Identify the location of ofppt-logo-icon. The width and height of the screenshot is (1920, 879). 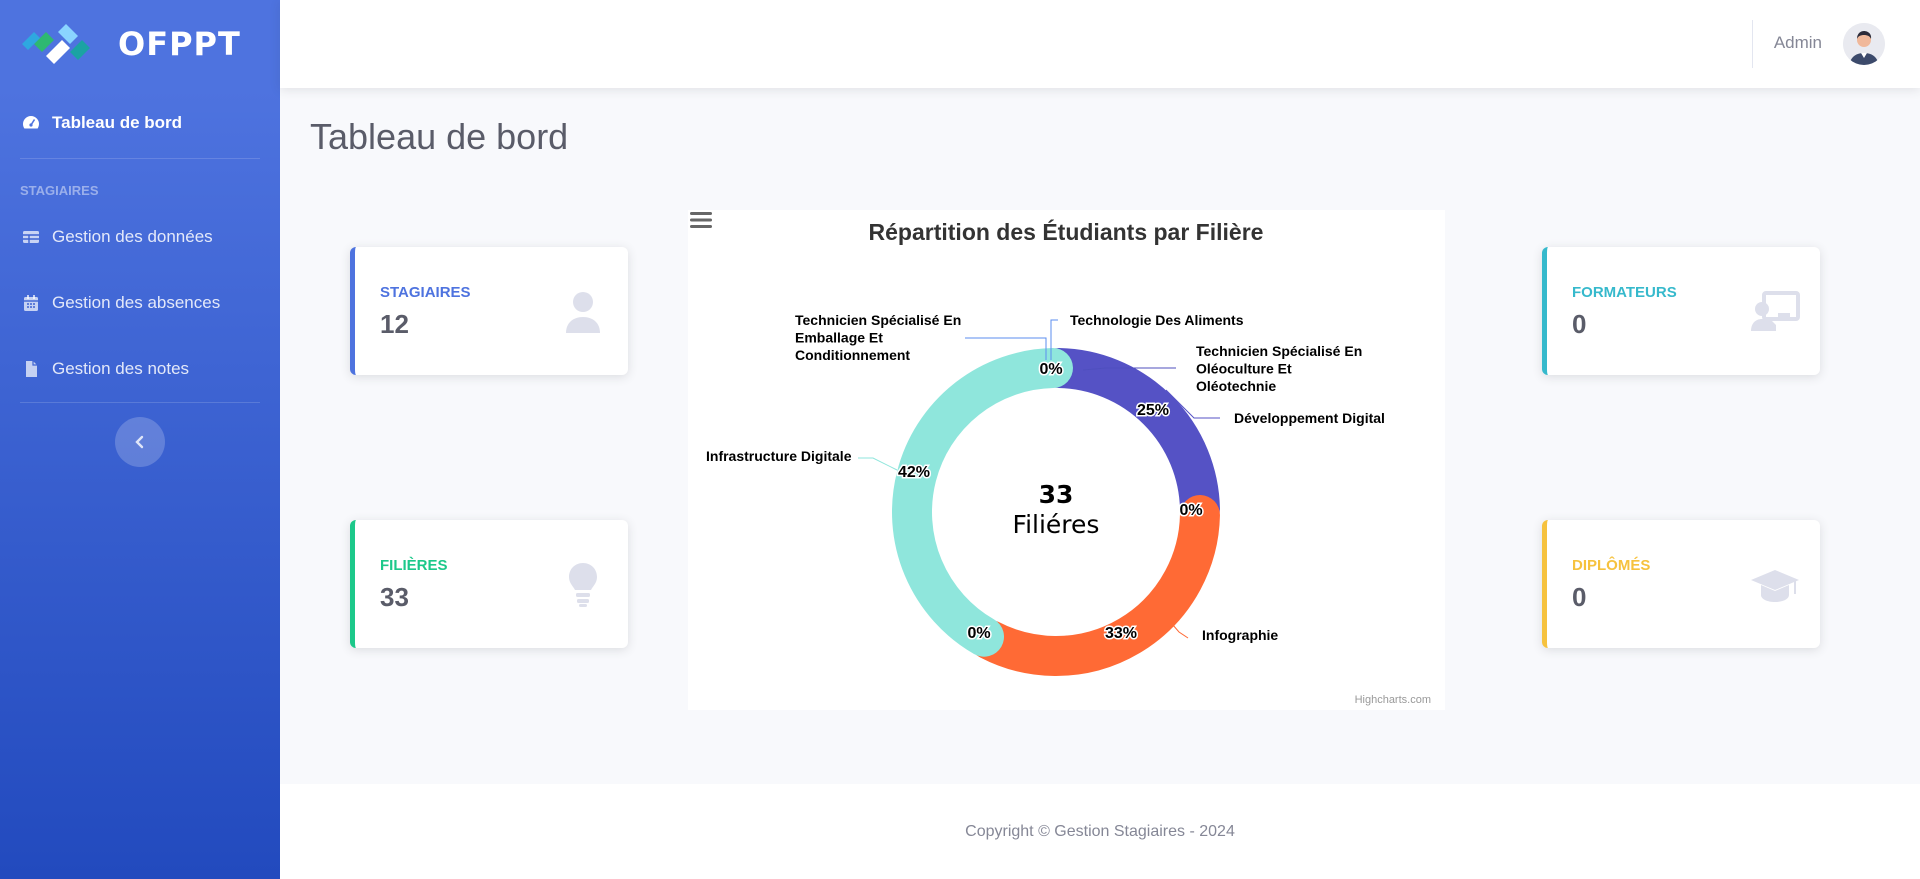
(56, 44).